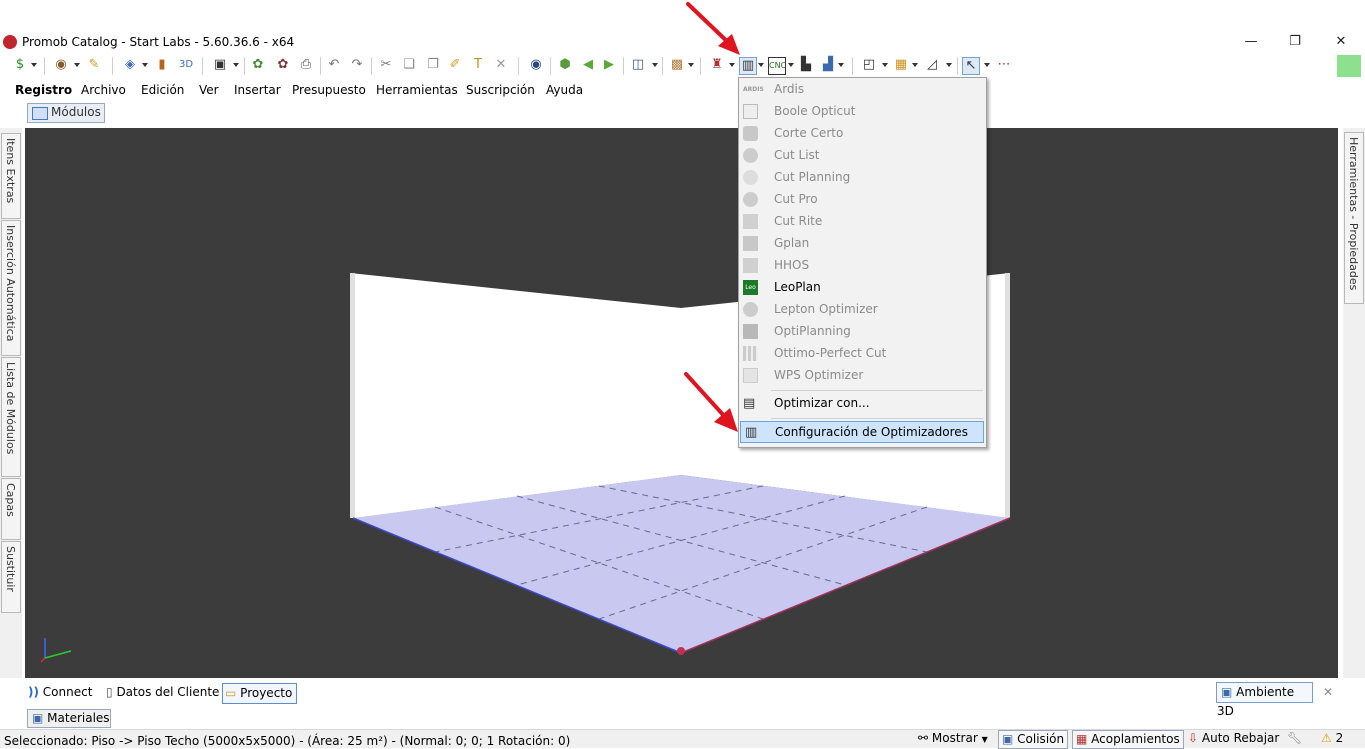  Describe the element at coordinates (862, 354) in the screenshot. I see `menu-item-ottimo-perfect-cut: Ottimo-Perfect Cut` at that location.